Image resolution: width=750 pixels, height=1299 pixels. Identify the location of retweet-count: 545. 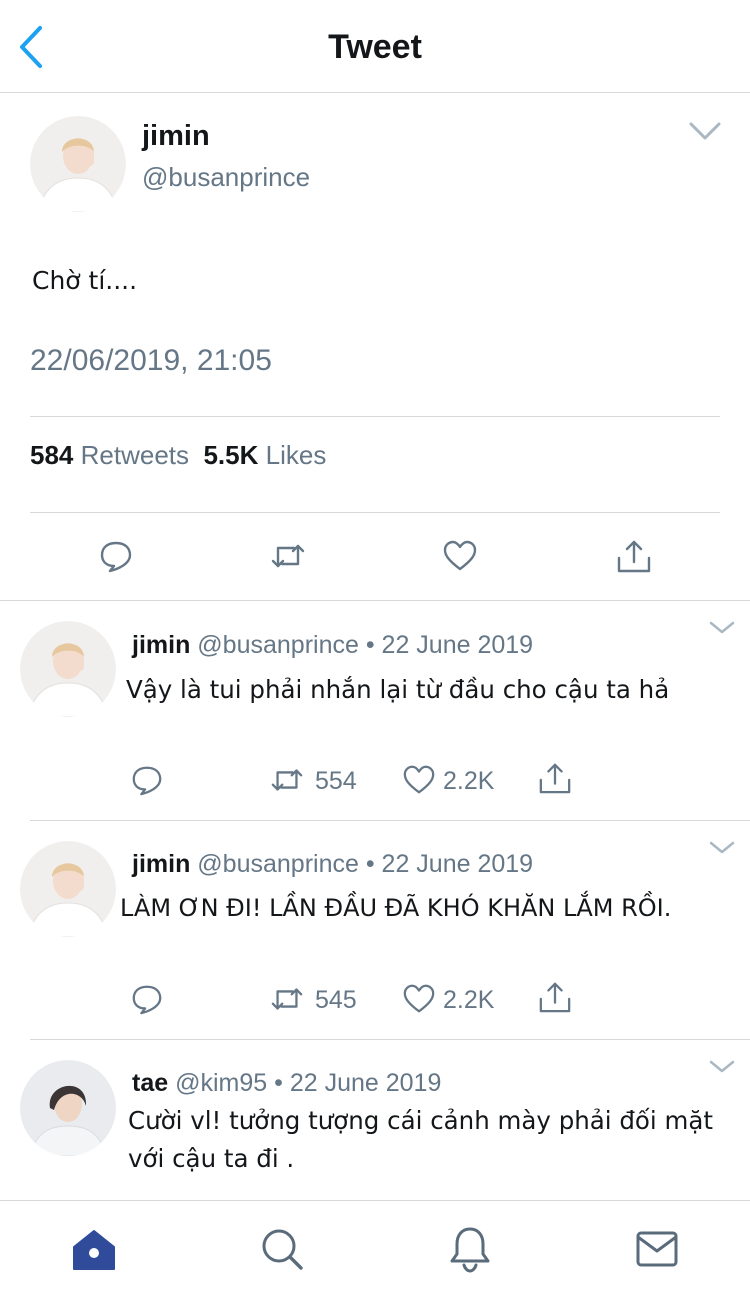
(336, 1000).